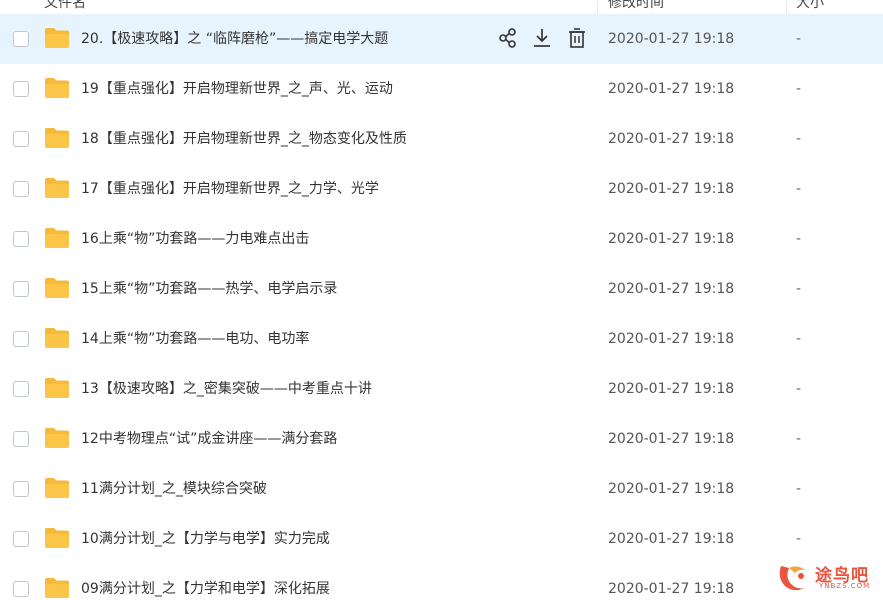 The height and width of the screenshot is (600, 883). Describe the element at coordinates (792, 578) in the screenshot. I see `bird-logo-icon` at that location.